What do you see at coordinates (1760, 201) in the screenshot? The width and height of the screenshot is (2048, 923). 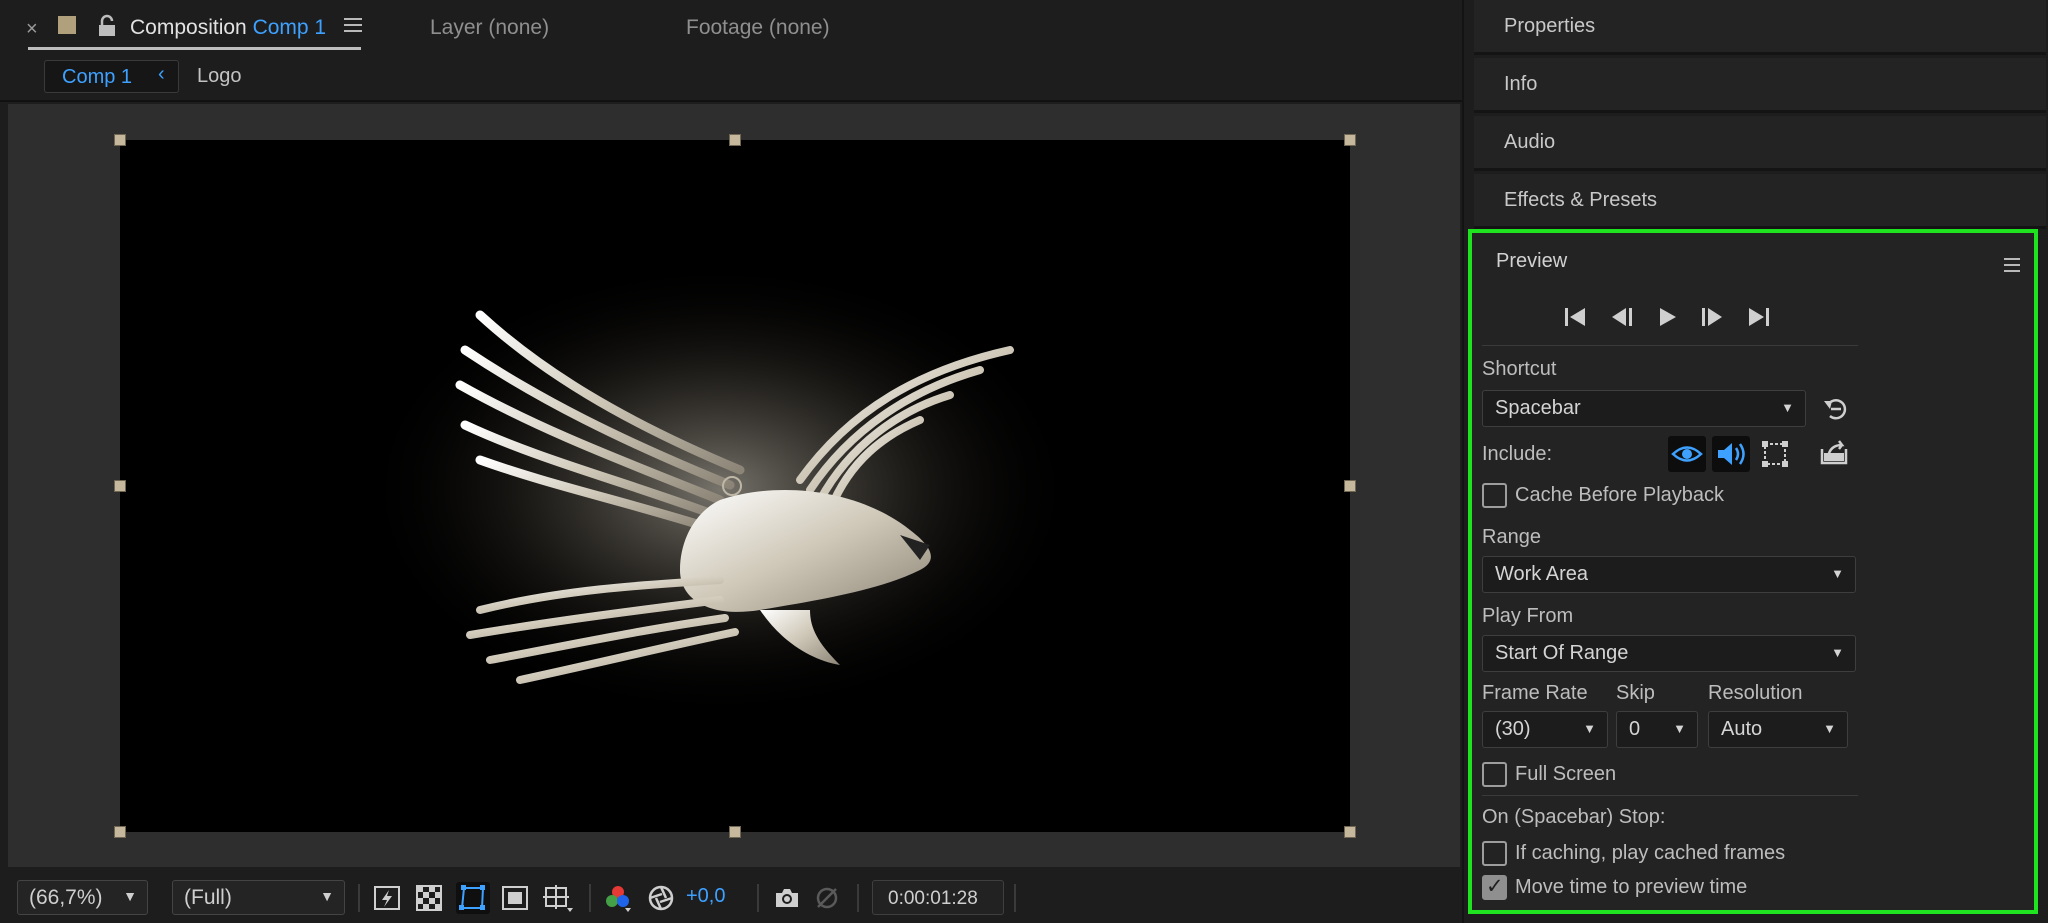 I see `effects-presets-panel-header: Effects & Presets` at bounding box center [1760, 201].